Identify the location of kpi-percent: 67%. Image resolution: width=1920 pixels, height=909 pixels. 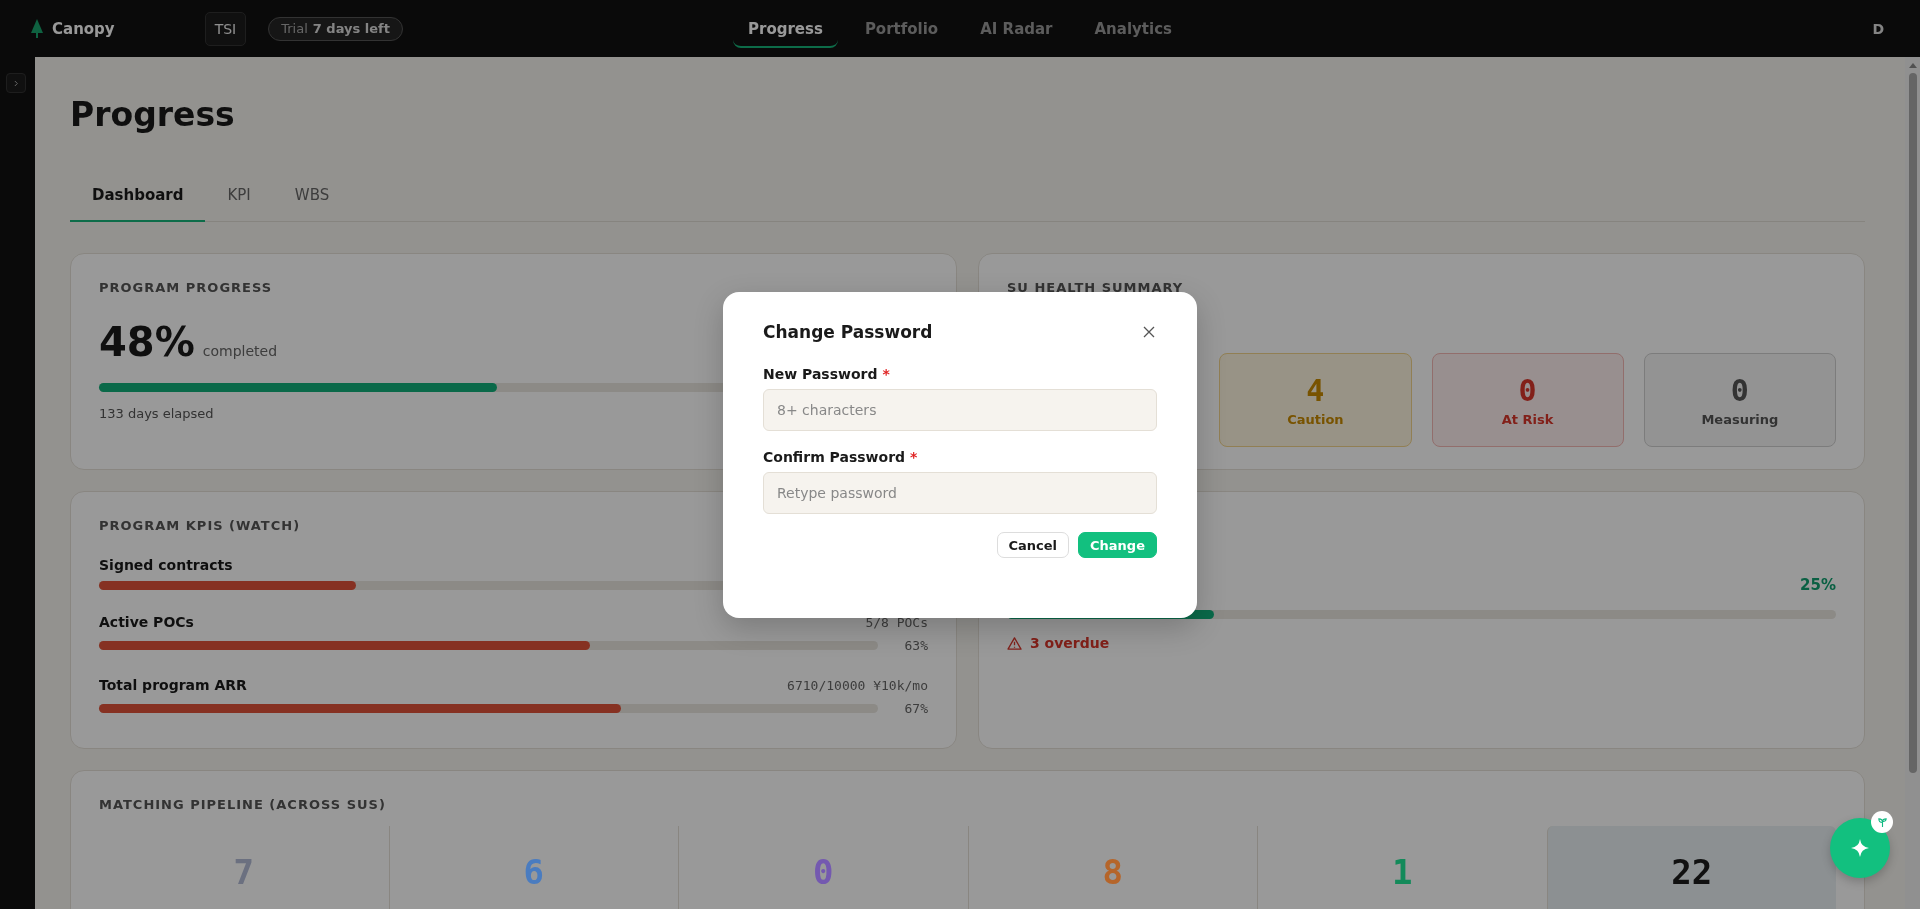
(915, 708).